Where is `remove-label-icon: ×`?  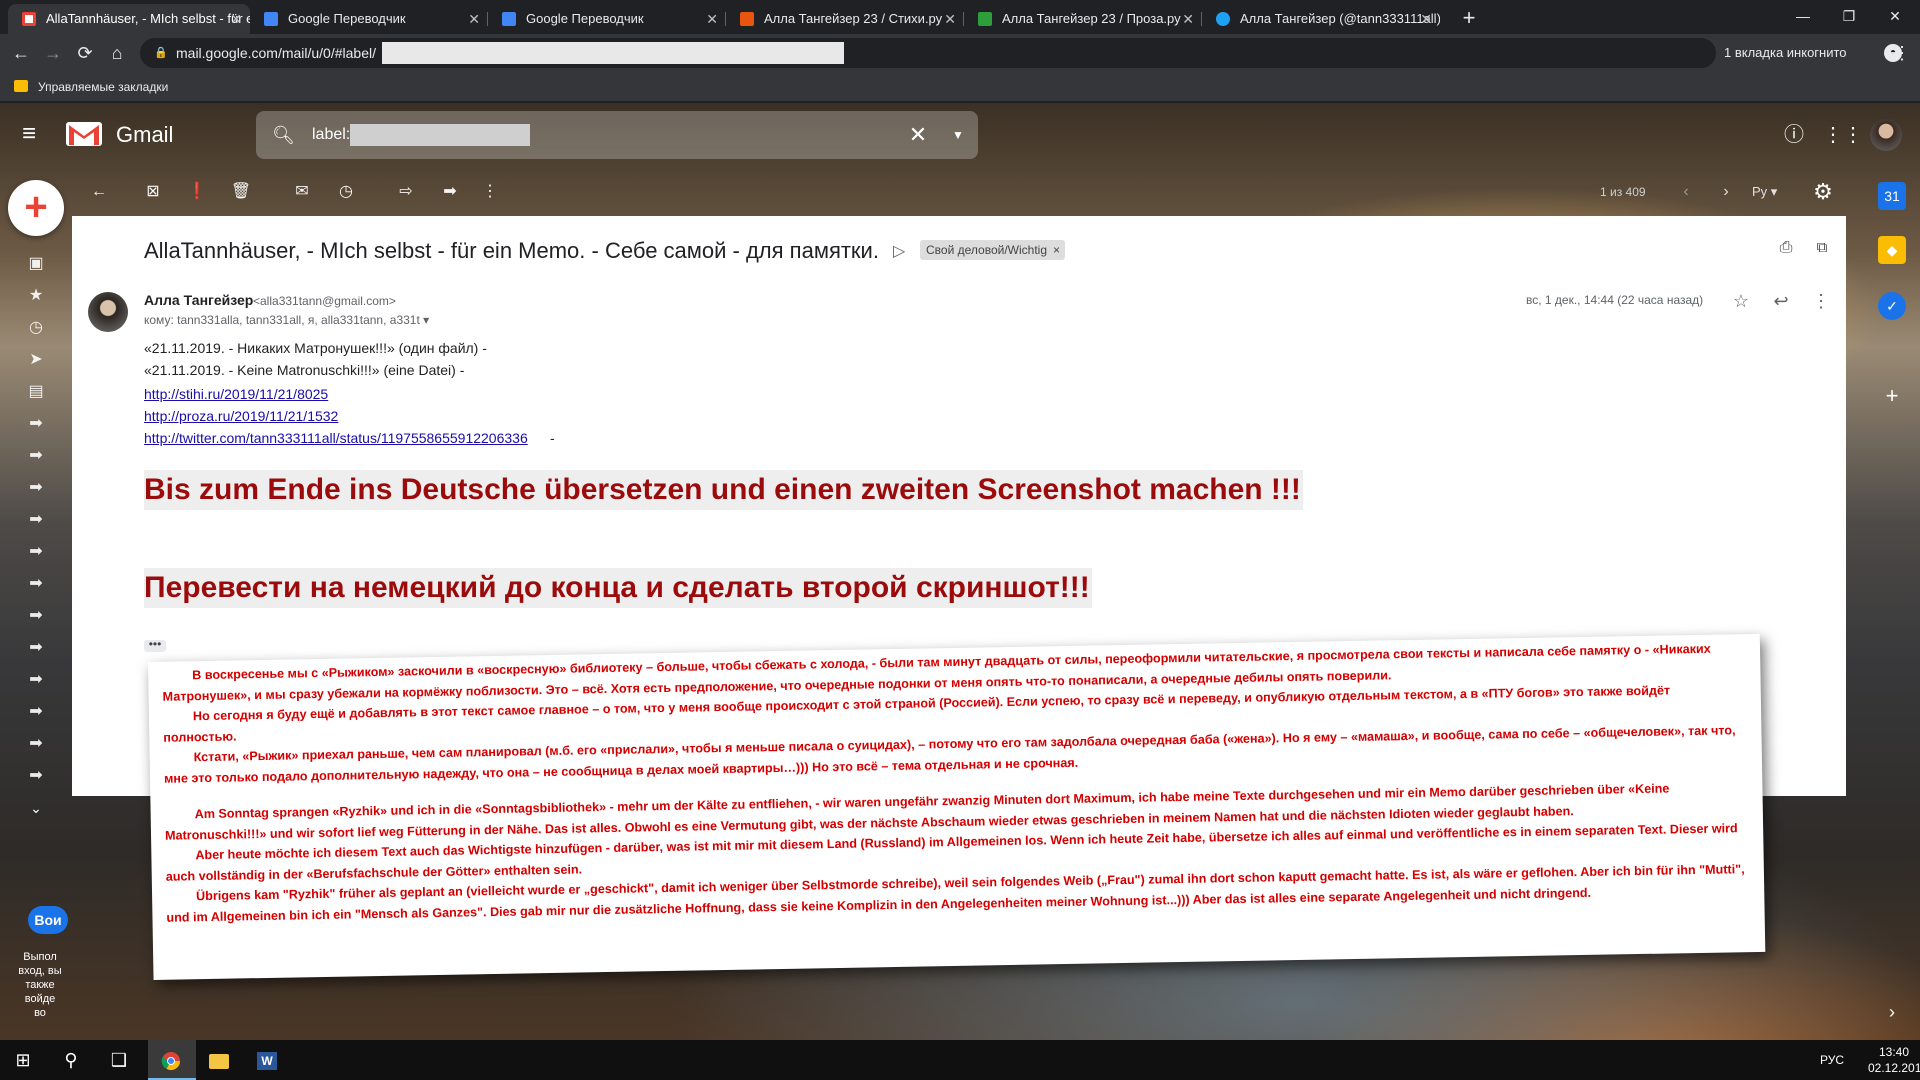 remove-label-icon: × is located at coordinates (1056, 250).